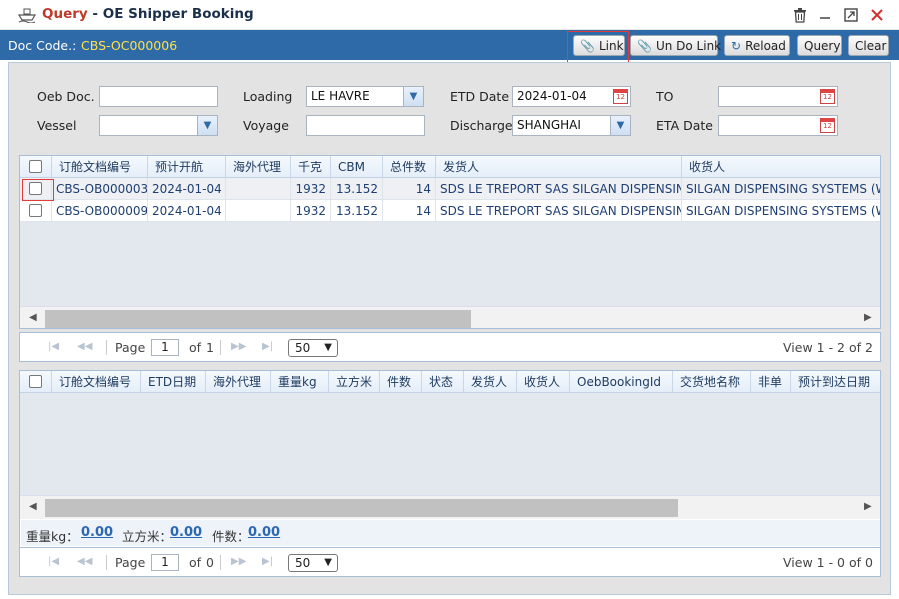  Describe the element at coordinates (800, 15) in the screenshot. I see `trash-icon` at that location.